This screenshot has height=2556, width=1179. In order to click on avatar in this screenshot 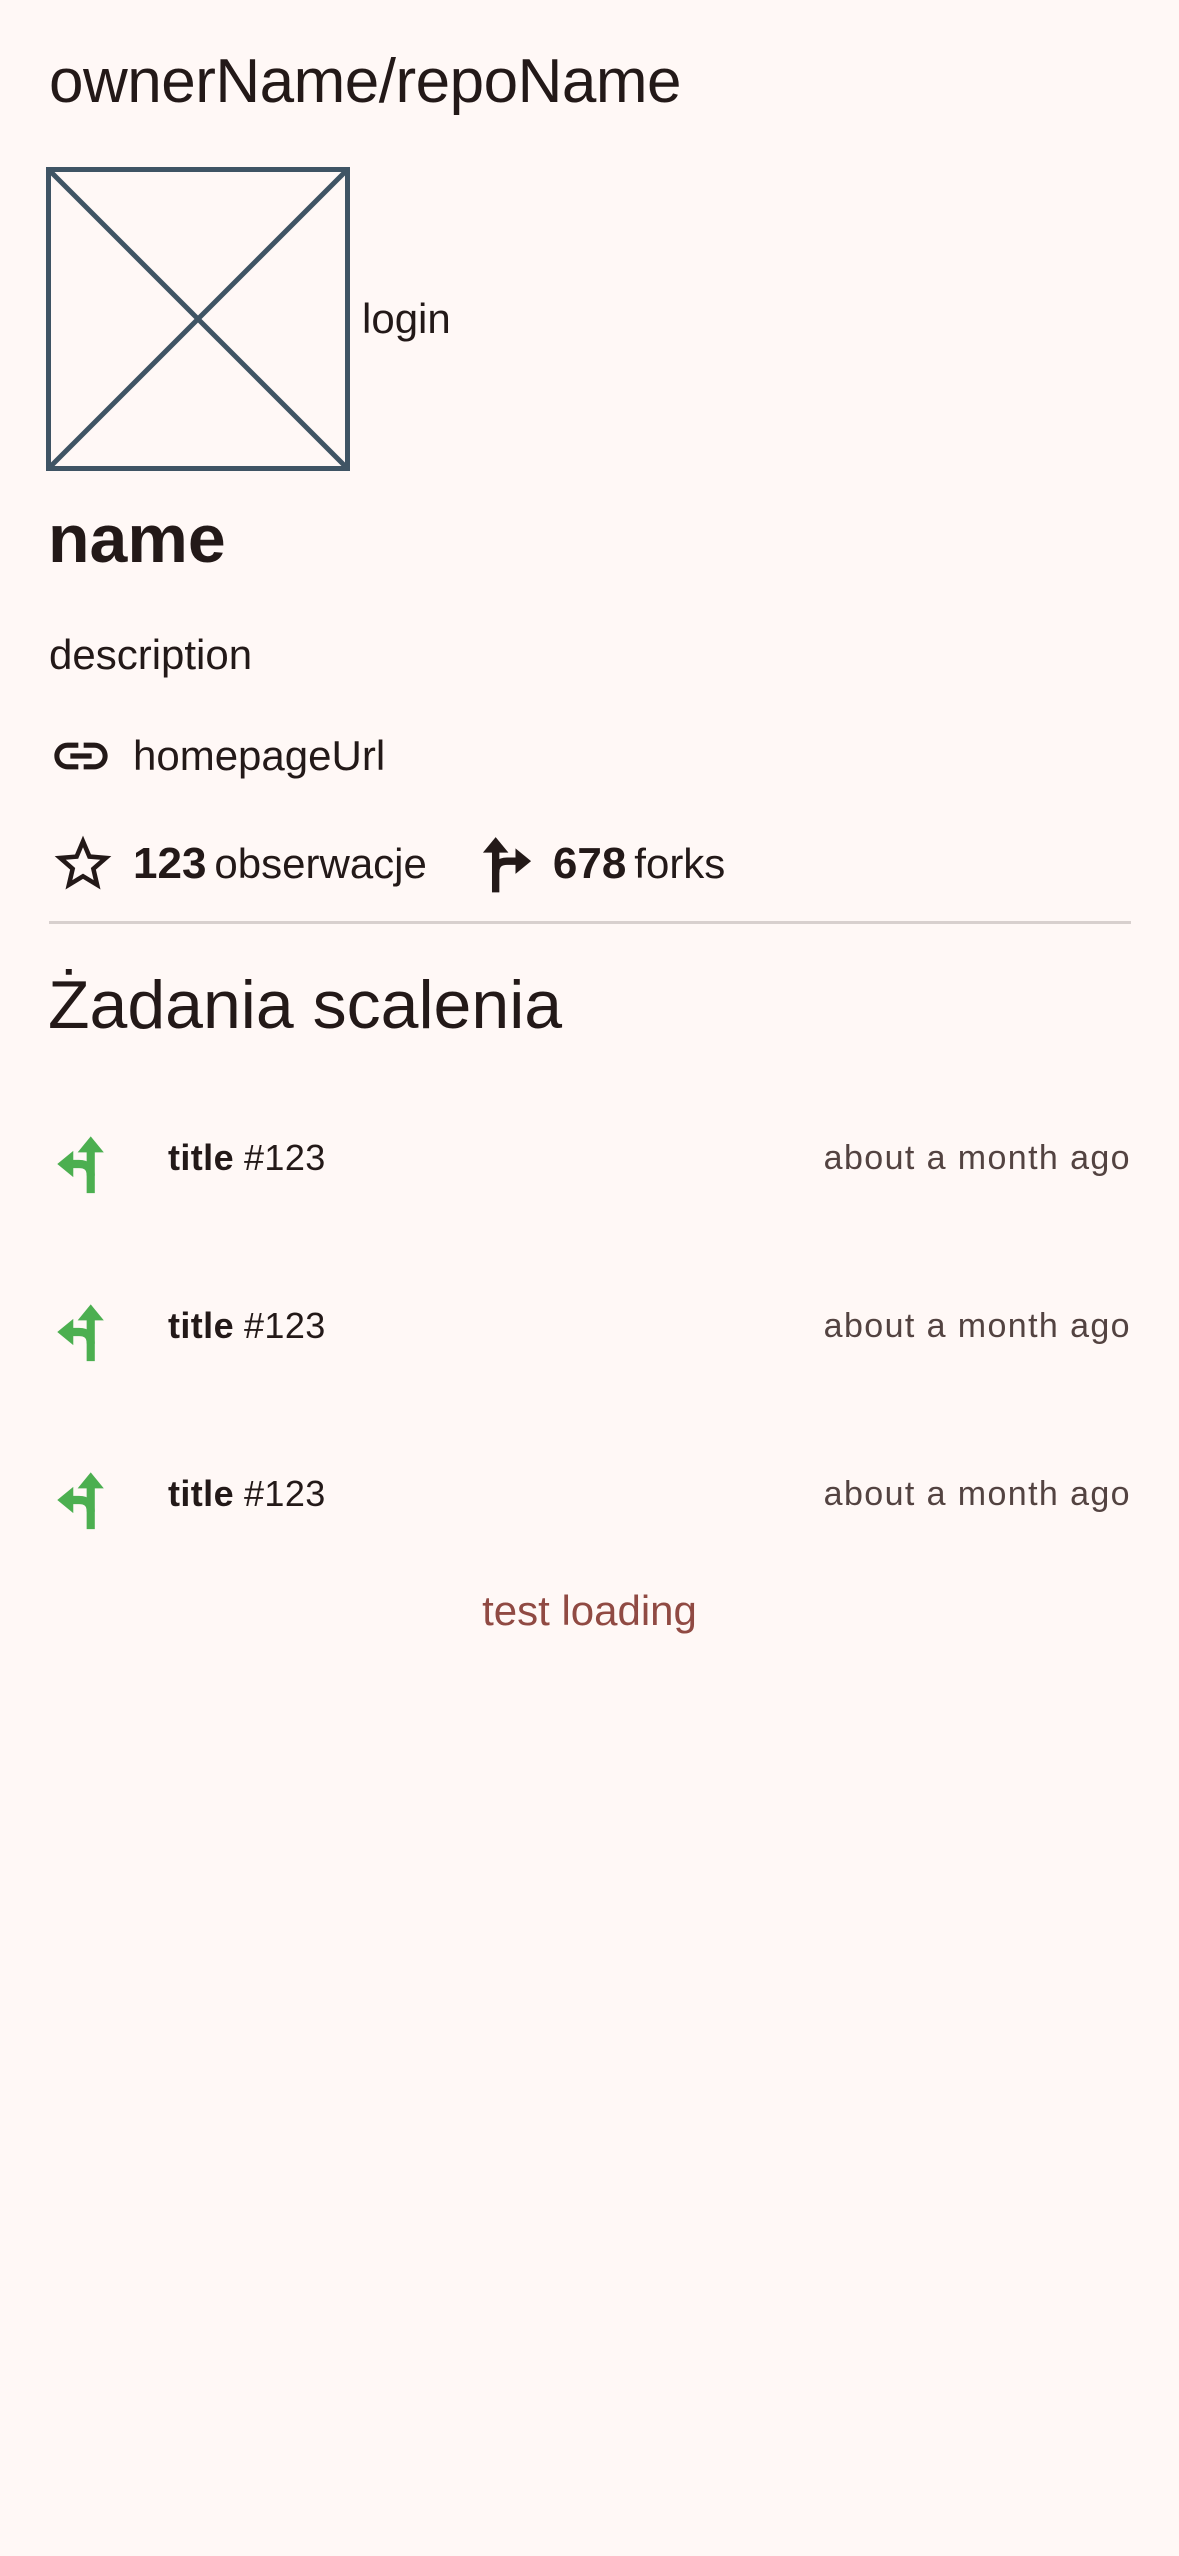, I will do `click(198, 319)`.